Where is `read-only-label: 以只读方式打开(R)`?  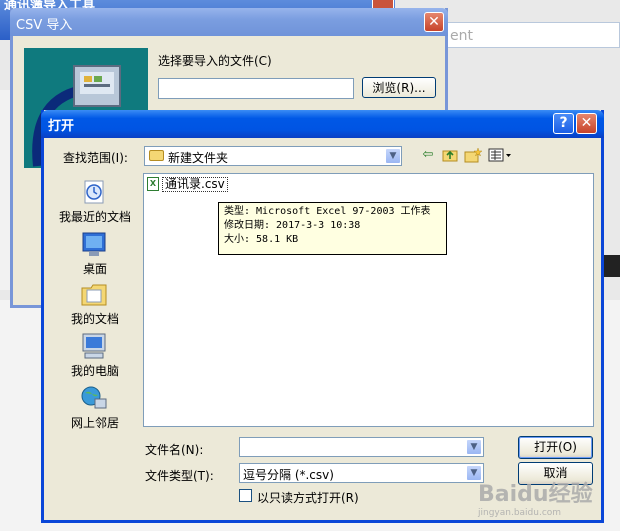
read-only-label: 以只读方式打开(R) is located at coordinates (308, 498).